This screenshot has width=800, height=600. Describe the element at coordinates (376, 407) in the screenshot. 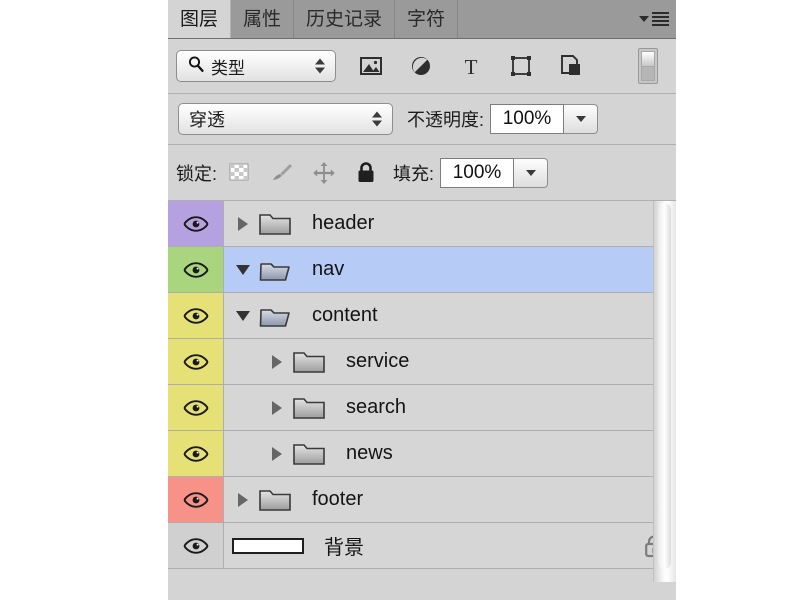

I see `layer-name: search` at that location.